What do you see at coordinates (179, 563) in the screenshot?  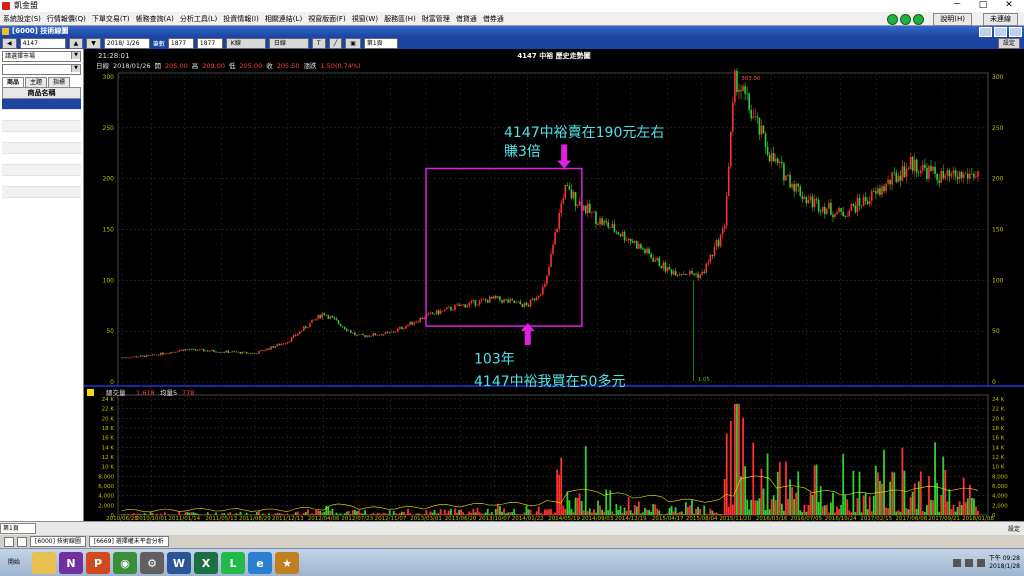 I see `word-app-icon: W` at bounding box center [179, 563].